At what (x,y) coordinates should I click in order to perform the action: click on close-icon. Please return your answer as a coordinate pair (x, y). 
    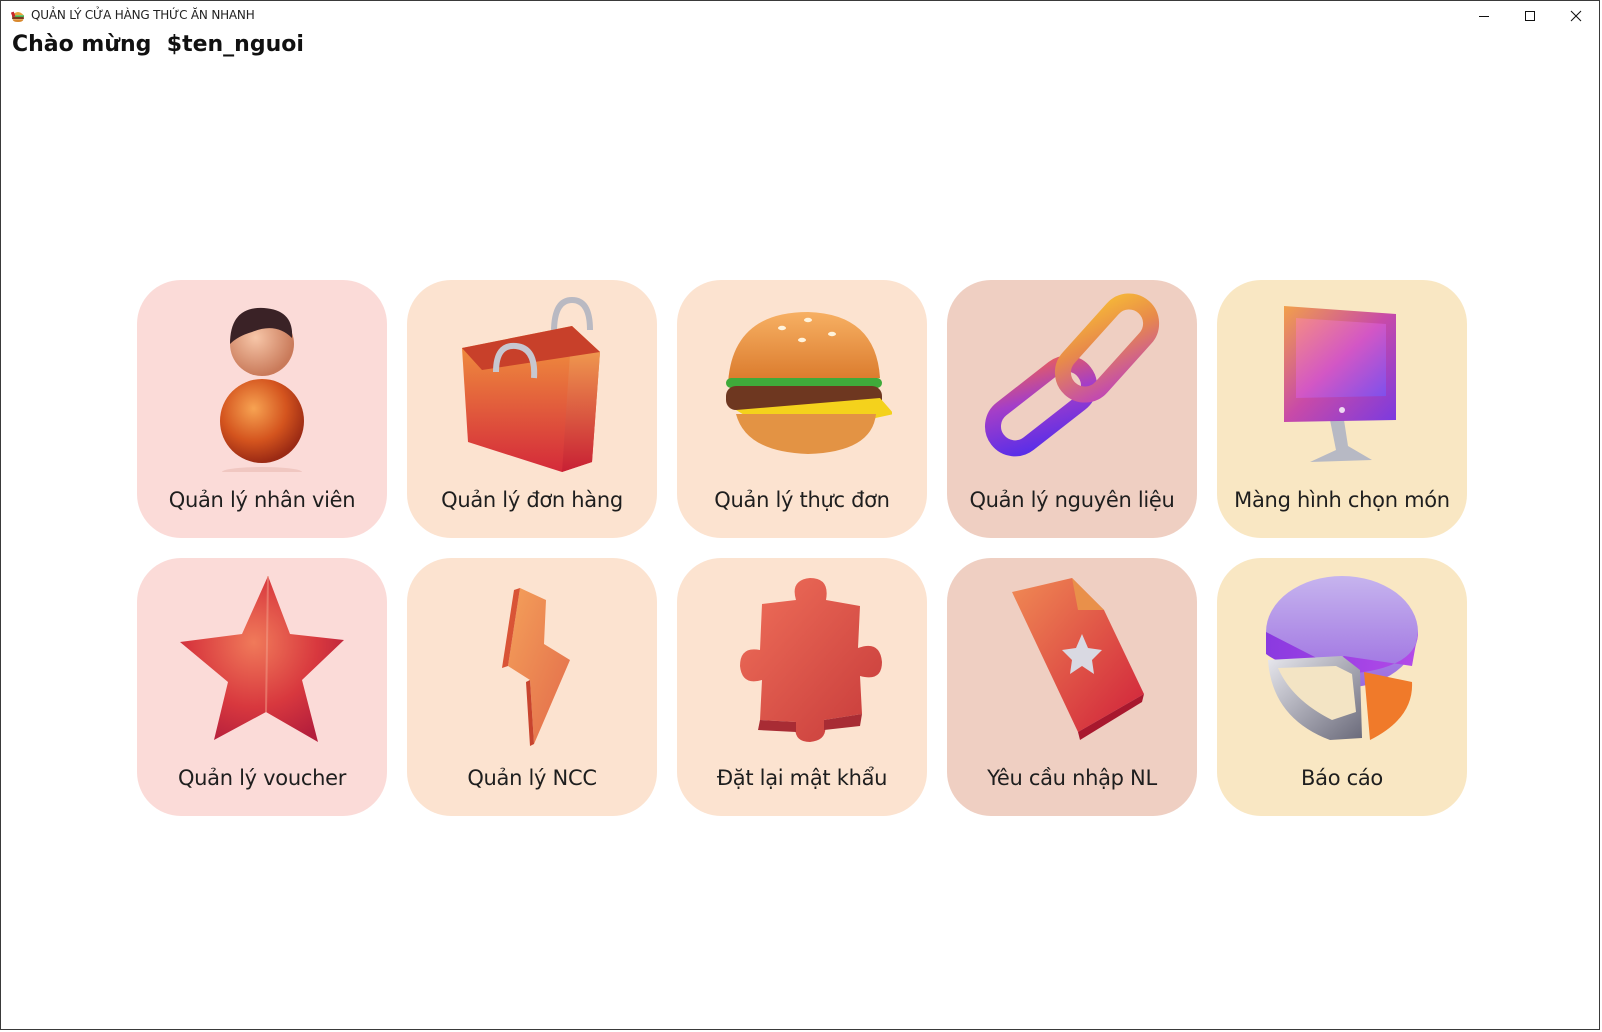
    Looking at the image, I should click on (1576, 16).